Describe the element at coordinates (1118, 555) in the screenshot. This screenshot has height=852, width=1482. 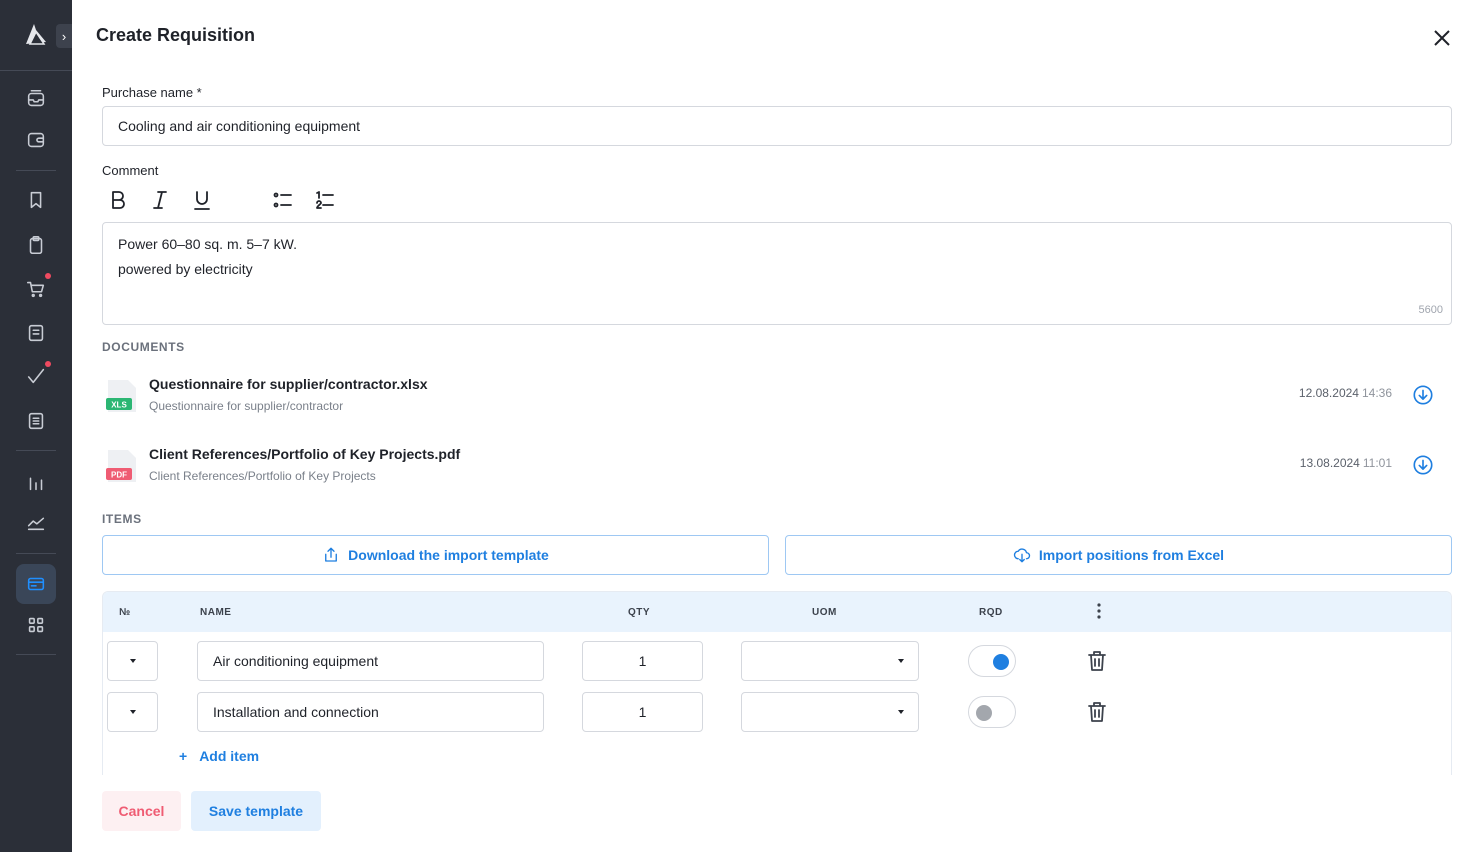
I see `import-excel-button: Import positions from Excel` at that location.